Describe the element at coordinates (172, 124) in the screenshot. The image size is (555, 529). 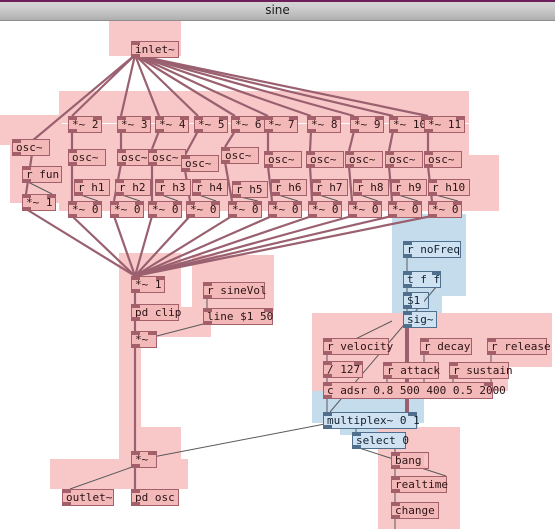
I see `pd-object-m4: *~ 4` at that location.